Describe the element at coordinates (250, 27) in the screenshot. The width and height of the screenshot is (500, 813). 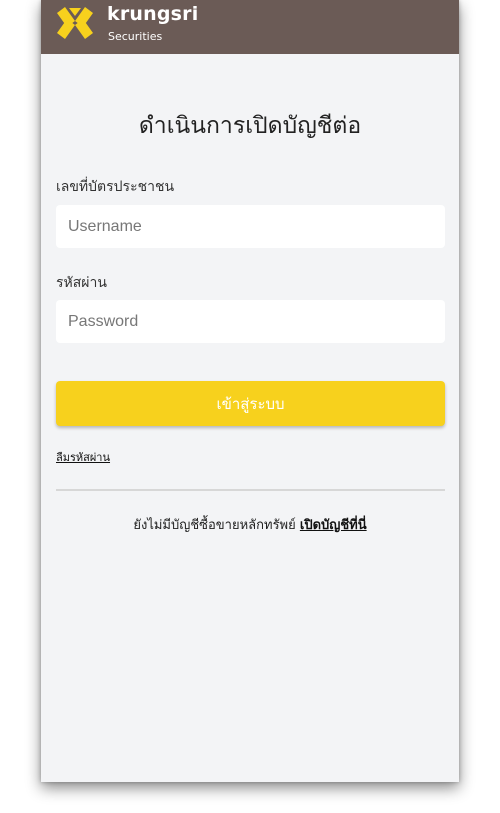
I see `app-header: krungsri Securities` at that location.